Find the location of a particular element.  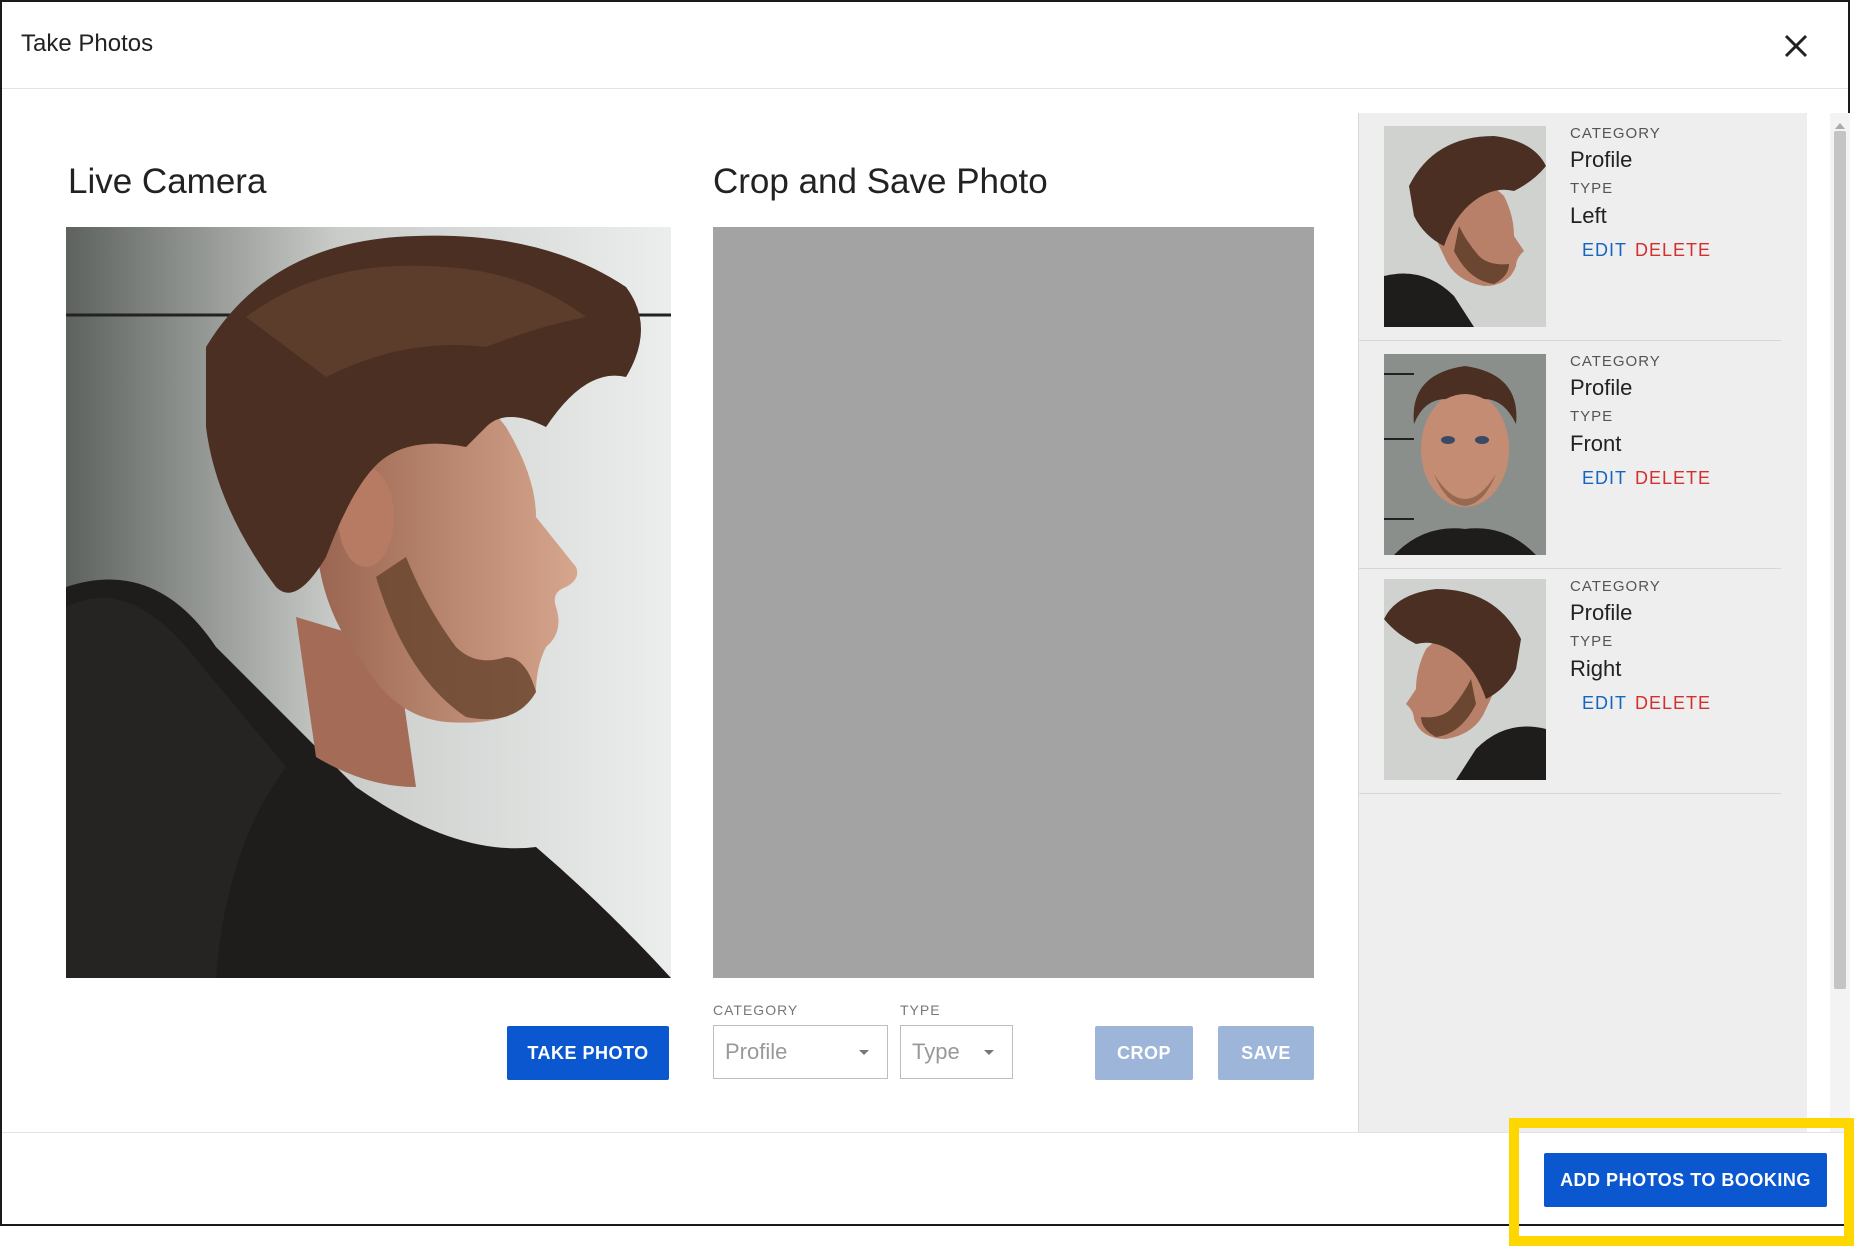

category-select: Profile is located at coordinates (800, 1052).